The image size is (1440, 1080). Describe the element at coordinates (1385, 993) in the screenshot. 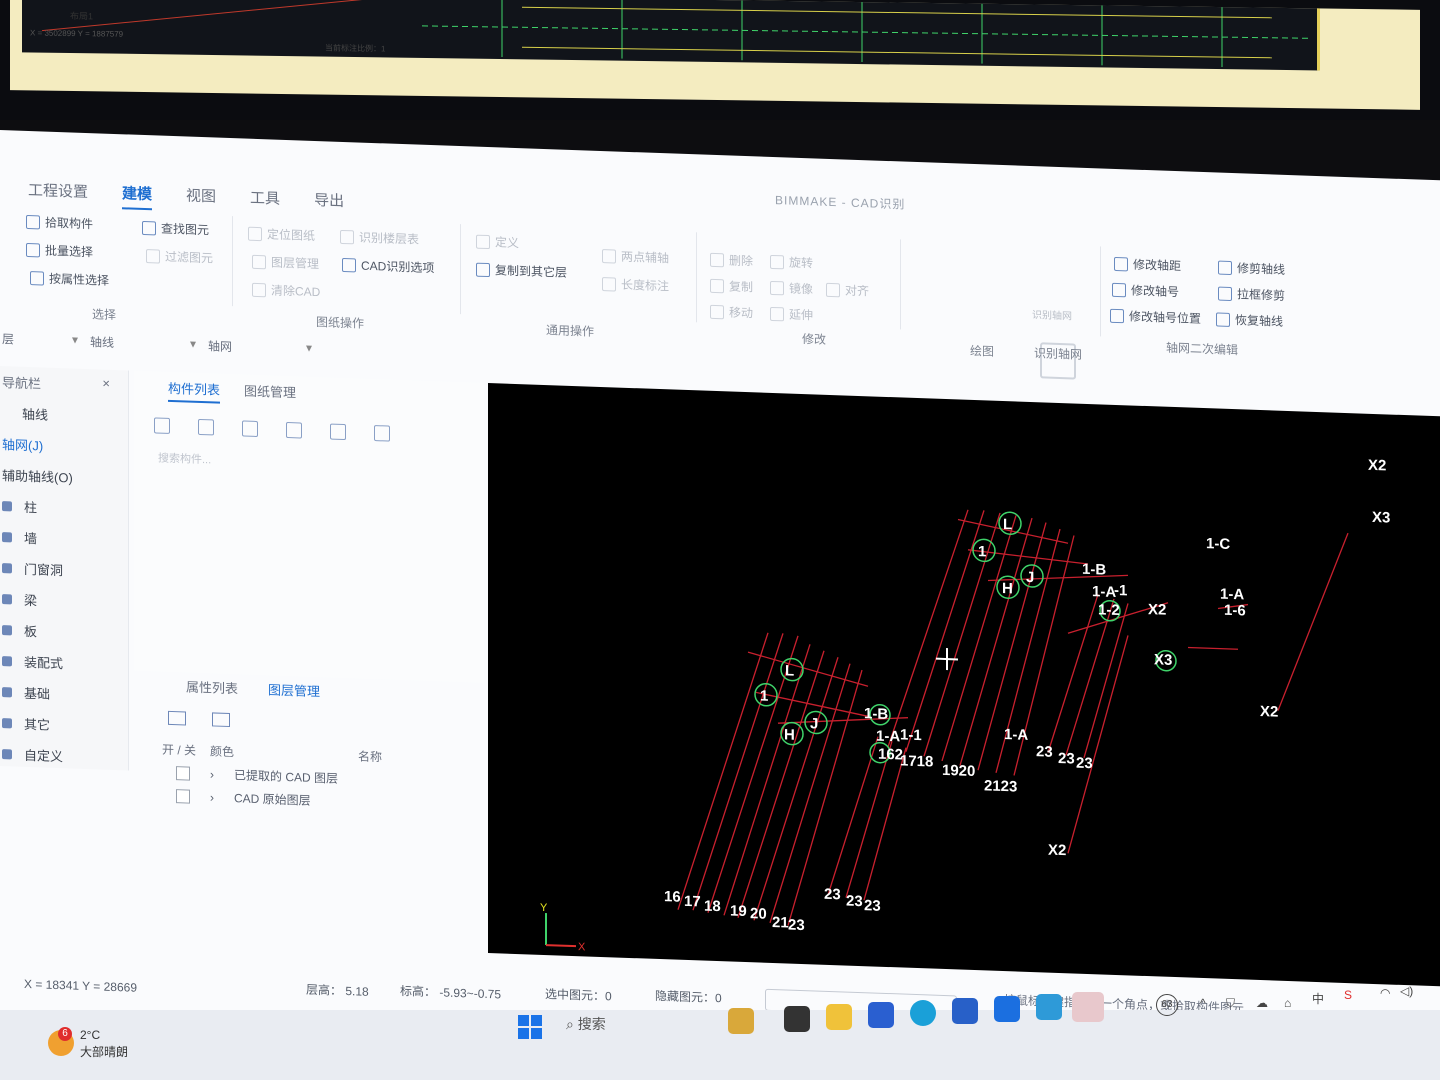

I see `wifi-icon: ◠` at that location.